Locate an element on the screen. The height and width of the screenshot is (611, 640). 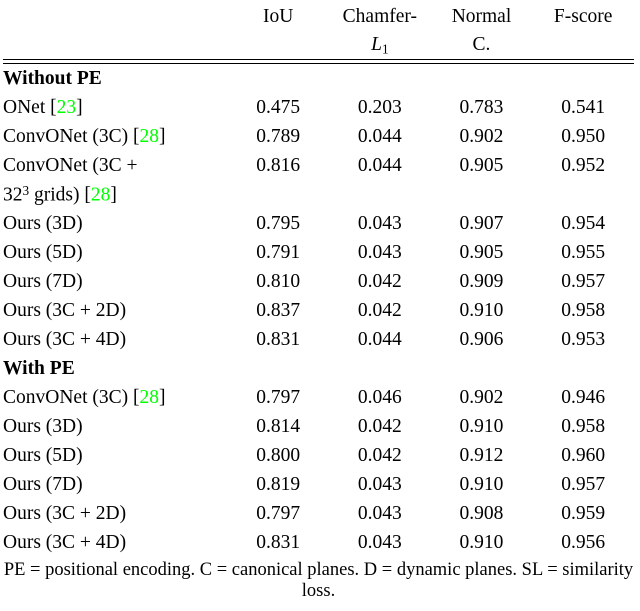
row-label: Ours (5D) is located at coordinates (43, 455).